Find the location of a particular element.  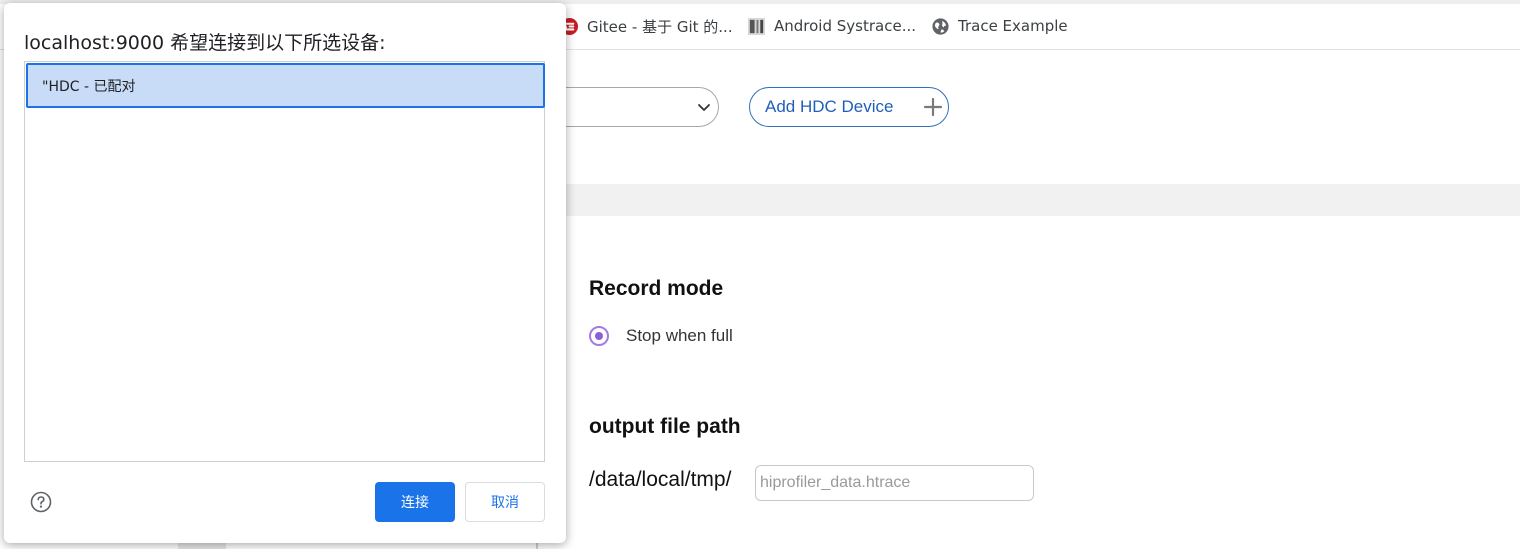

output-file-path-title: output file path is located at coordinates (665, 426).